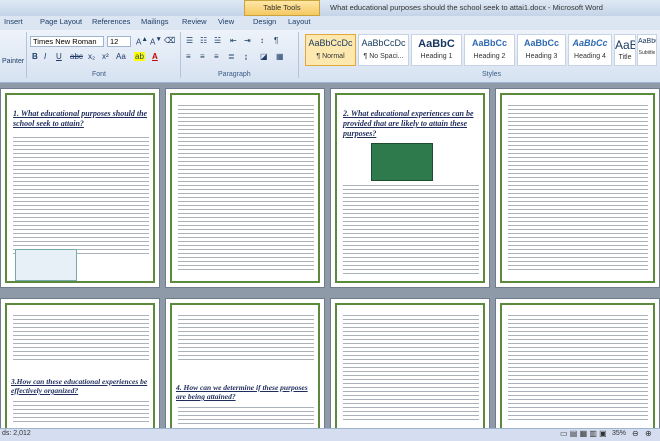  I want to click on styles-group-label: Styles, so click(492, 74).